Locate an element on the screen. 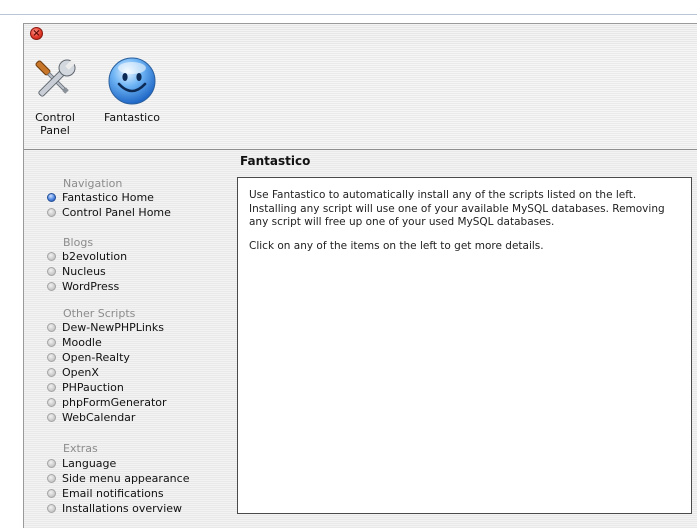  navigation-heading: Navigation is located at coordinates (93, 183).